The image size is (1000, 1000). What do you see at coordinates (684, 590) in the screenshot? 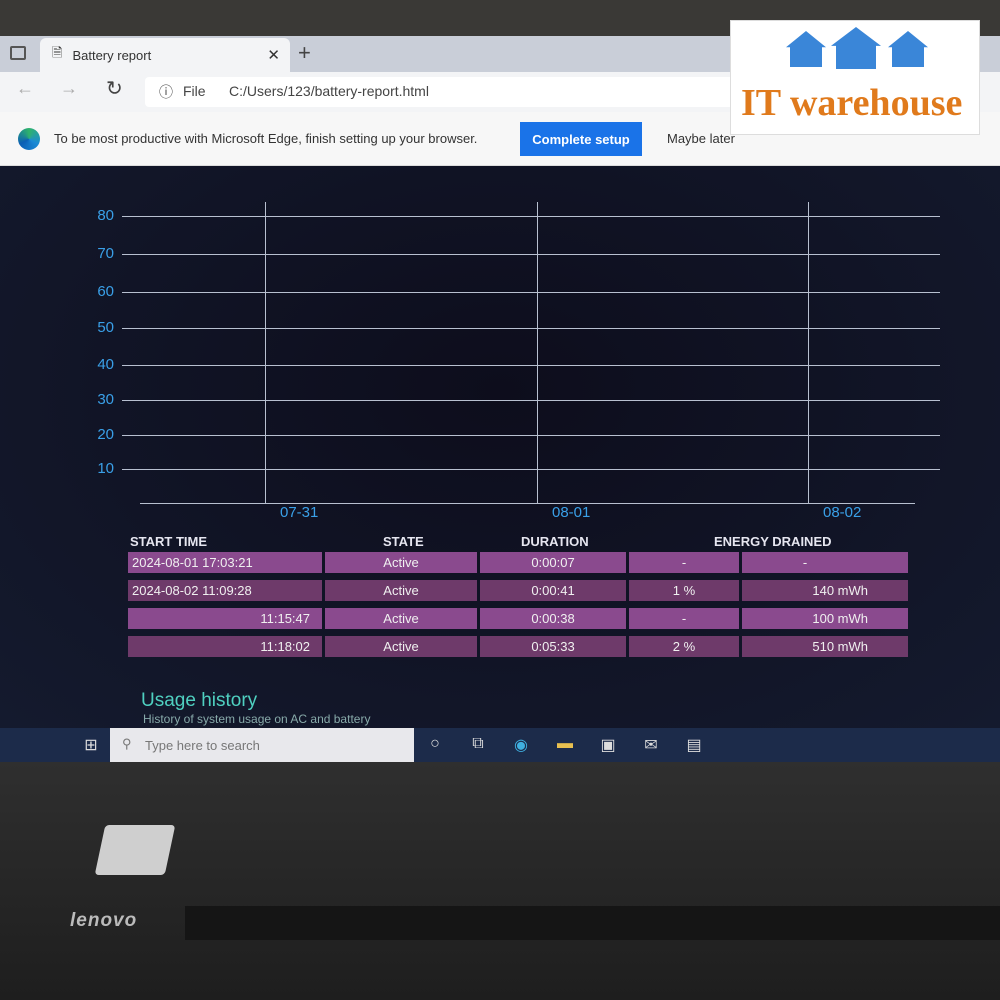
I see `energy-percent-cell: 1 %` at bounding box center [684, 590].